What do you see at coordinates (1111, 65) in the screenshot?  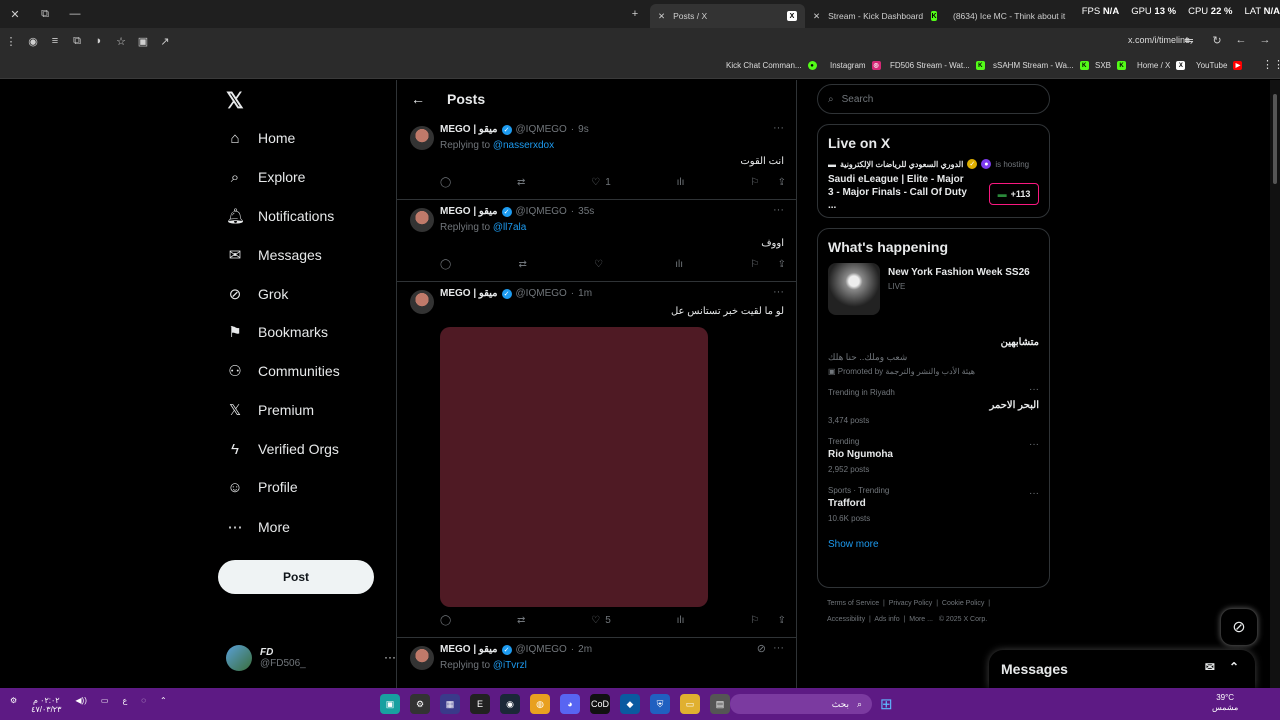 I see `bookmark-sxb: SXB K` at bounding box center [1111, 65].